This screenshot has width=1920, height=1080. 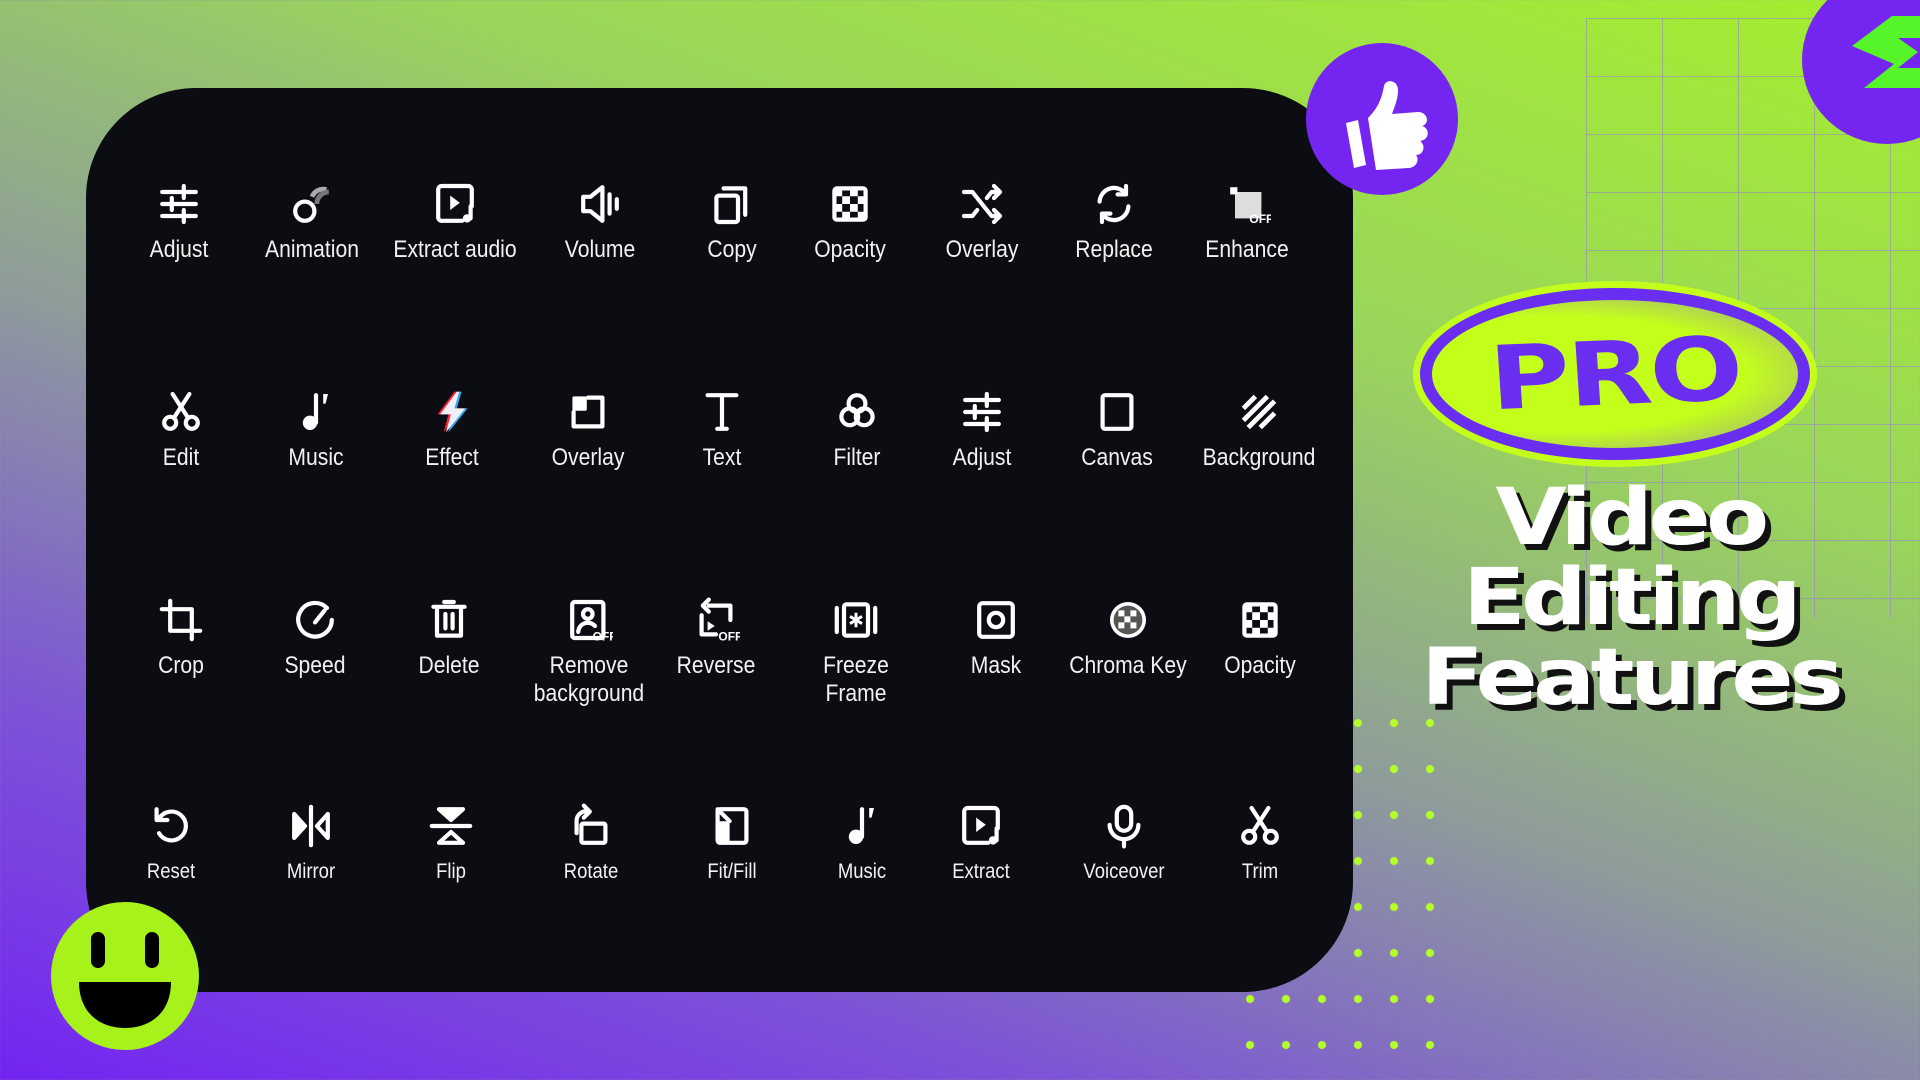 I want to click on tool-label: Animation, so click(x=312, y=249).